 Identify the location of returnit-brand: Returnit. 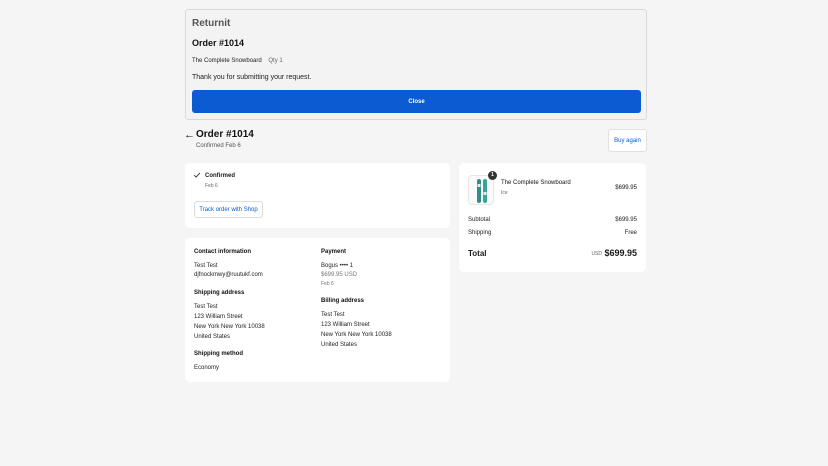
(211, 23).